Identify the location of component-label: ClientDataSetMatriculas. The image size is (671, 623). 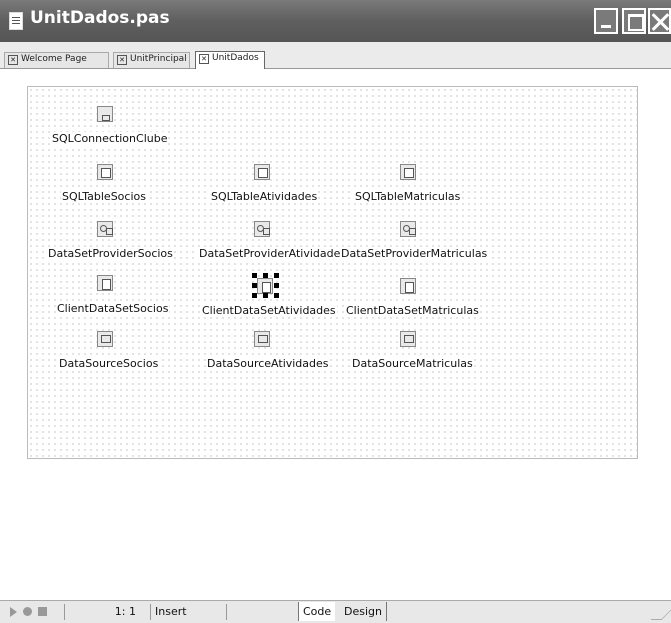
(412, 310).